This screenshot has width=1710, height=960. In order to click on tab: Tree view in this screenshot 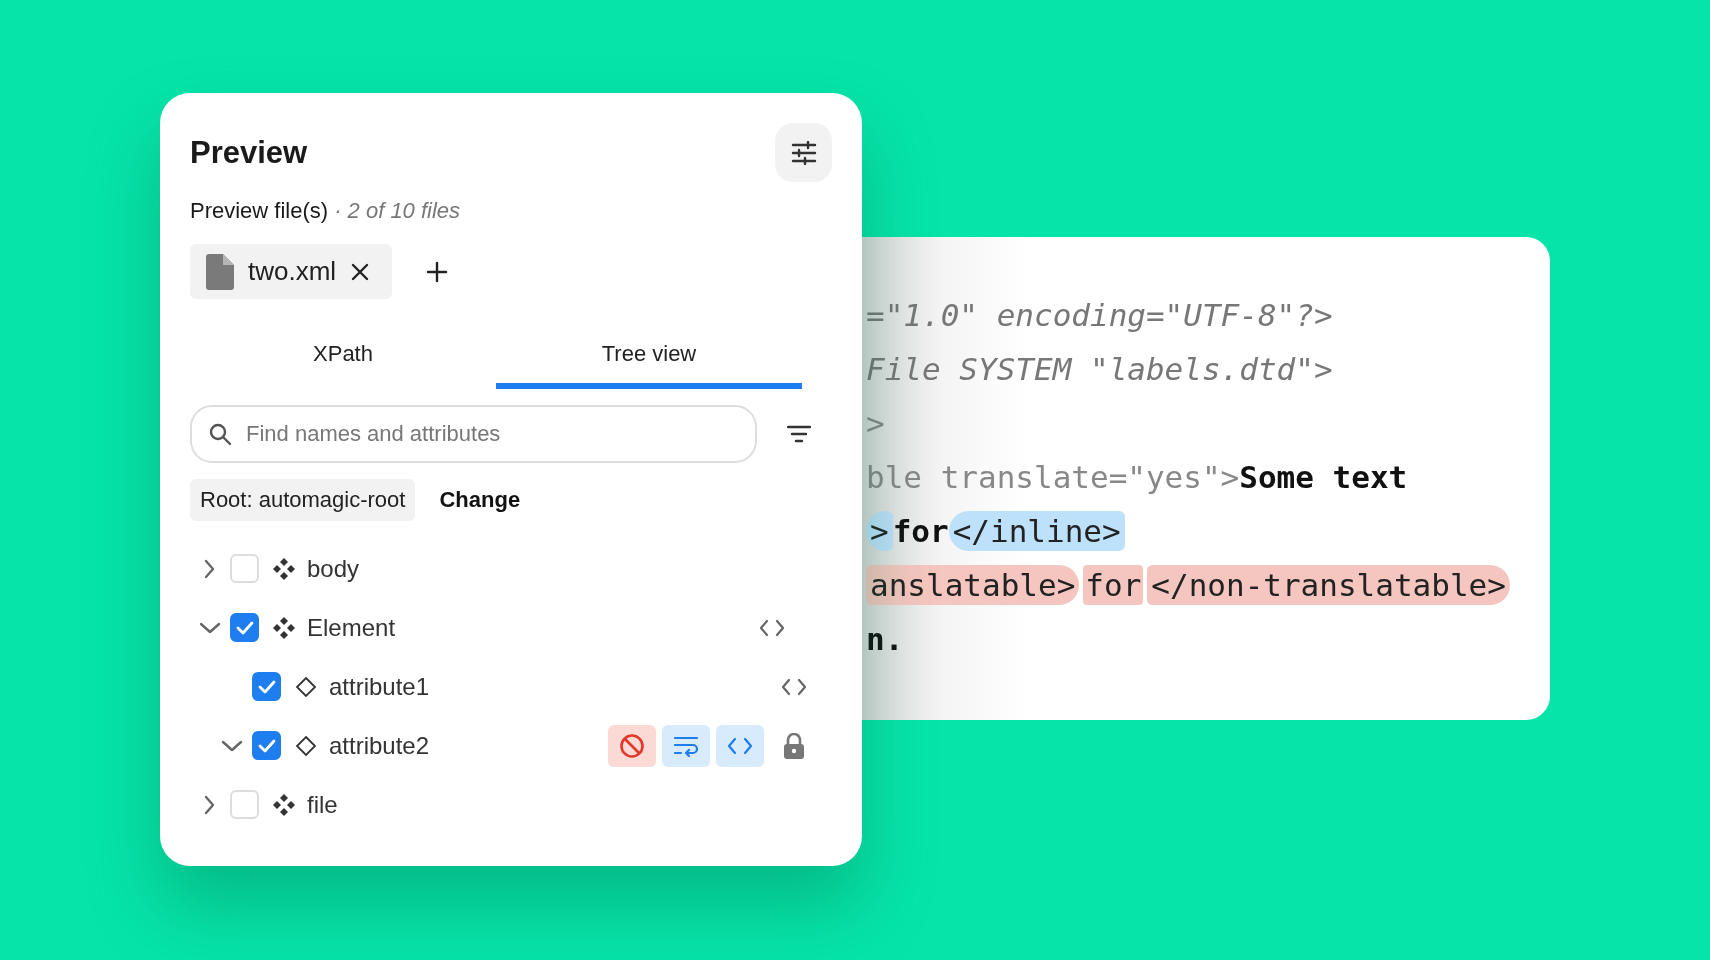, I will do `click(649, 360)`.